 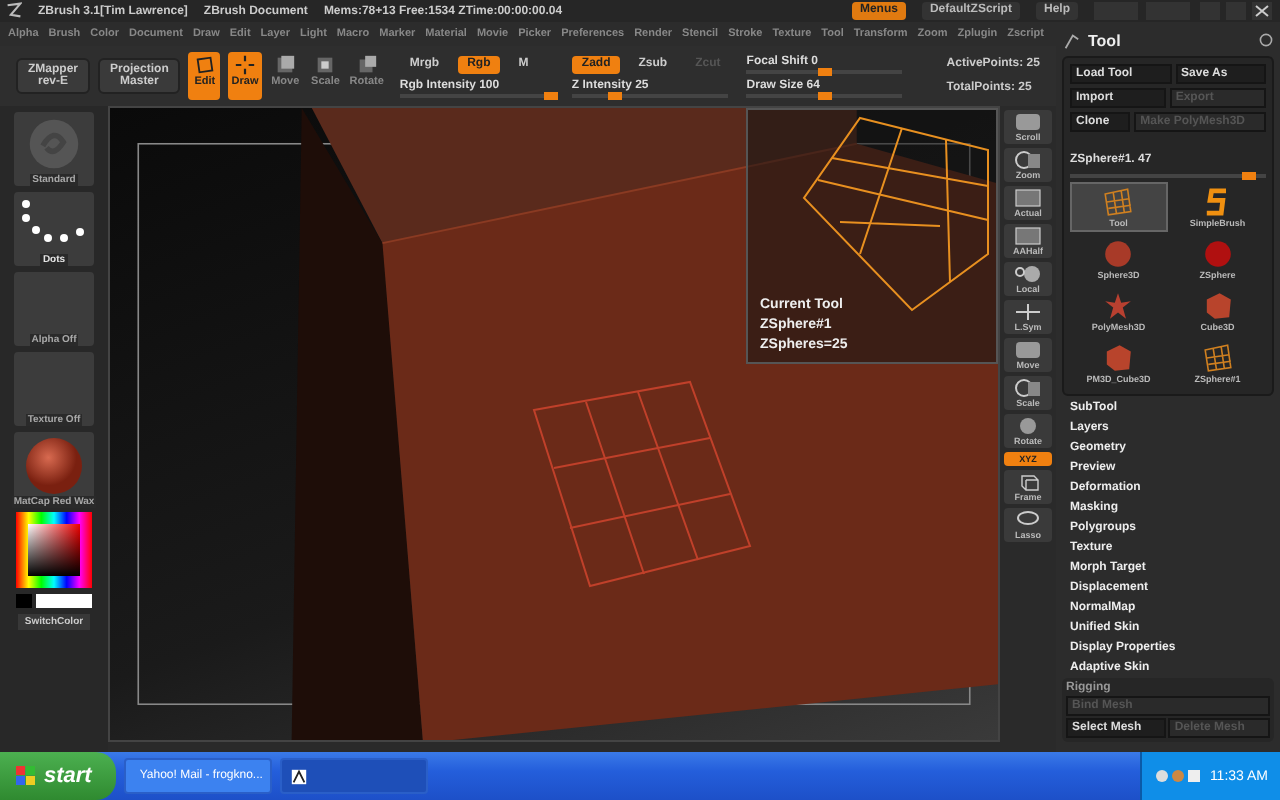 I want to click on material-sphere-icon, so click(x=54, y=466).